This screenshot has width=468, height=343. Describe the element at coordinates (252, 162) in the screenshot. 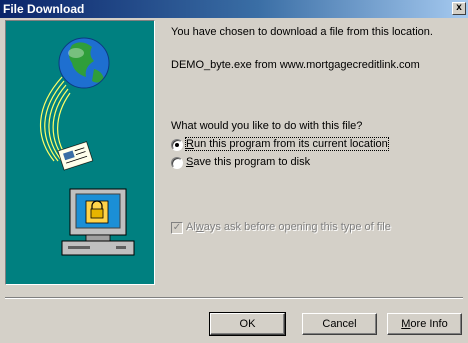

I see `save-label-rest: ave this program to disk` at that location.